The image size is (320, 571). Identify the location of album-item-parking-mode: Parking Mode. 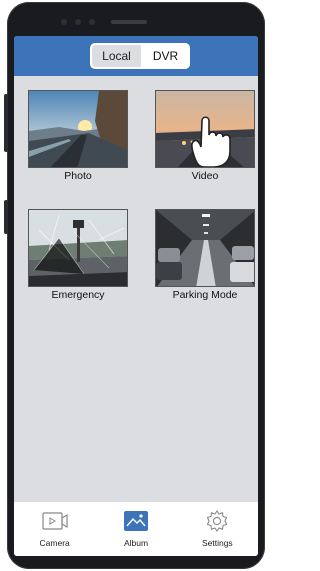
(205, 255).